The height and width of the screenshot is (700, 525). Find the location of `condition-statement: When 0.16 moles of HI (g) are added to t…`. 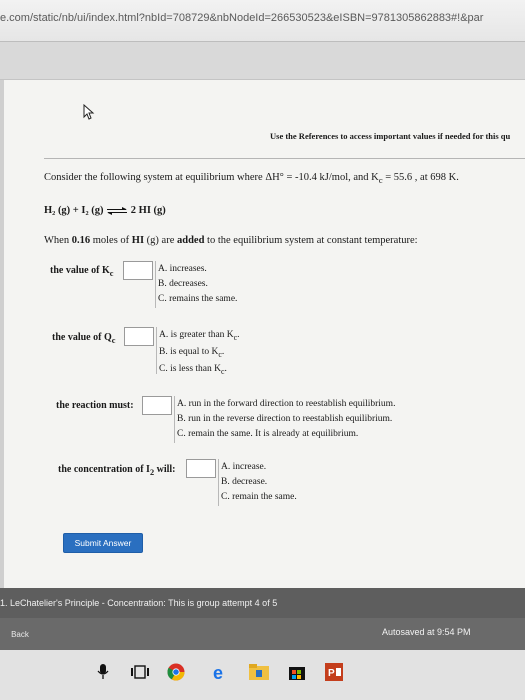

condition-statement: When 0.16 moles of HI (g) are added to t… is located at coordinates (231, 240).